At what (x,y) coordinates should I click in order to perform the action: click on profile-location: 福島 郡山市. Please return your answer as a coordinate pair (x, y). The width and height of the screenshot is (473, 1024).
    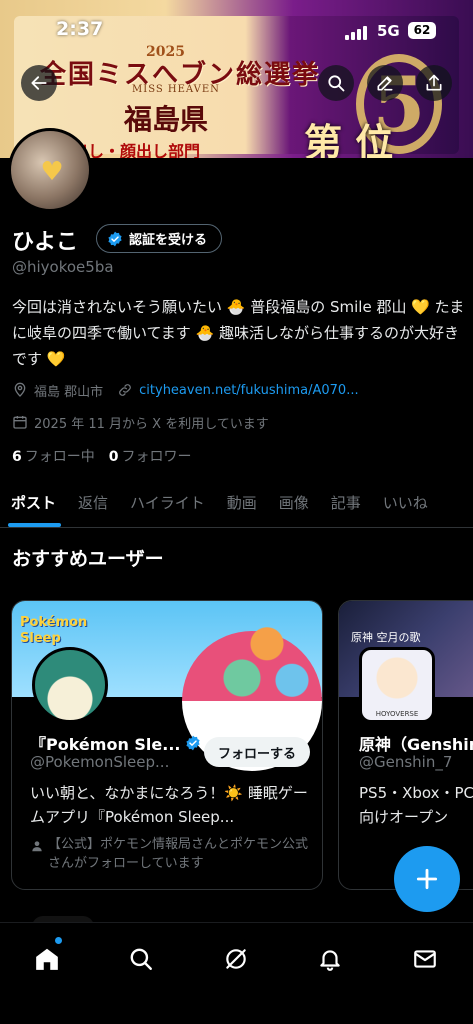
    Looking at the image, I should click on (69, 392).